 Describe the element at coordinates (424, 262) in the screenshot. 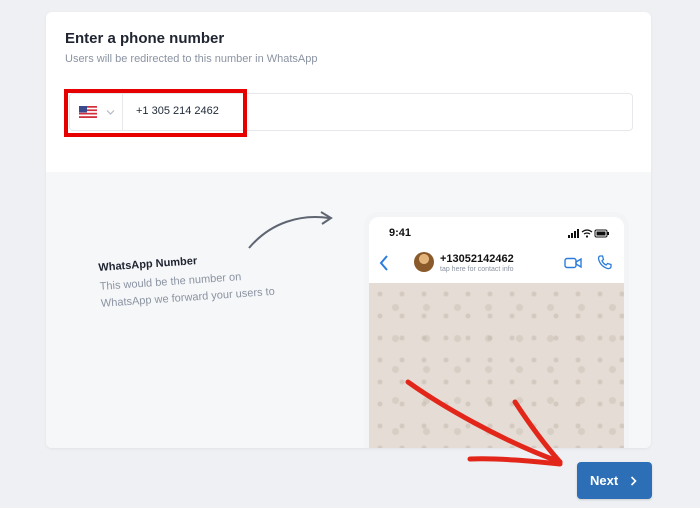

I see `contact-avatar` at that location.